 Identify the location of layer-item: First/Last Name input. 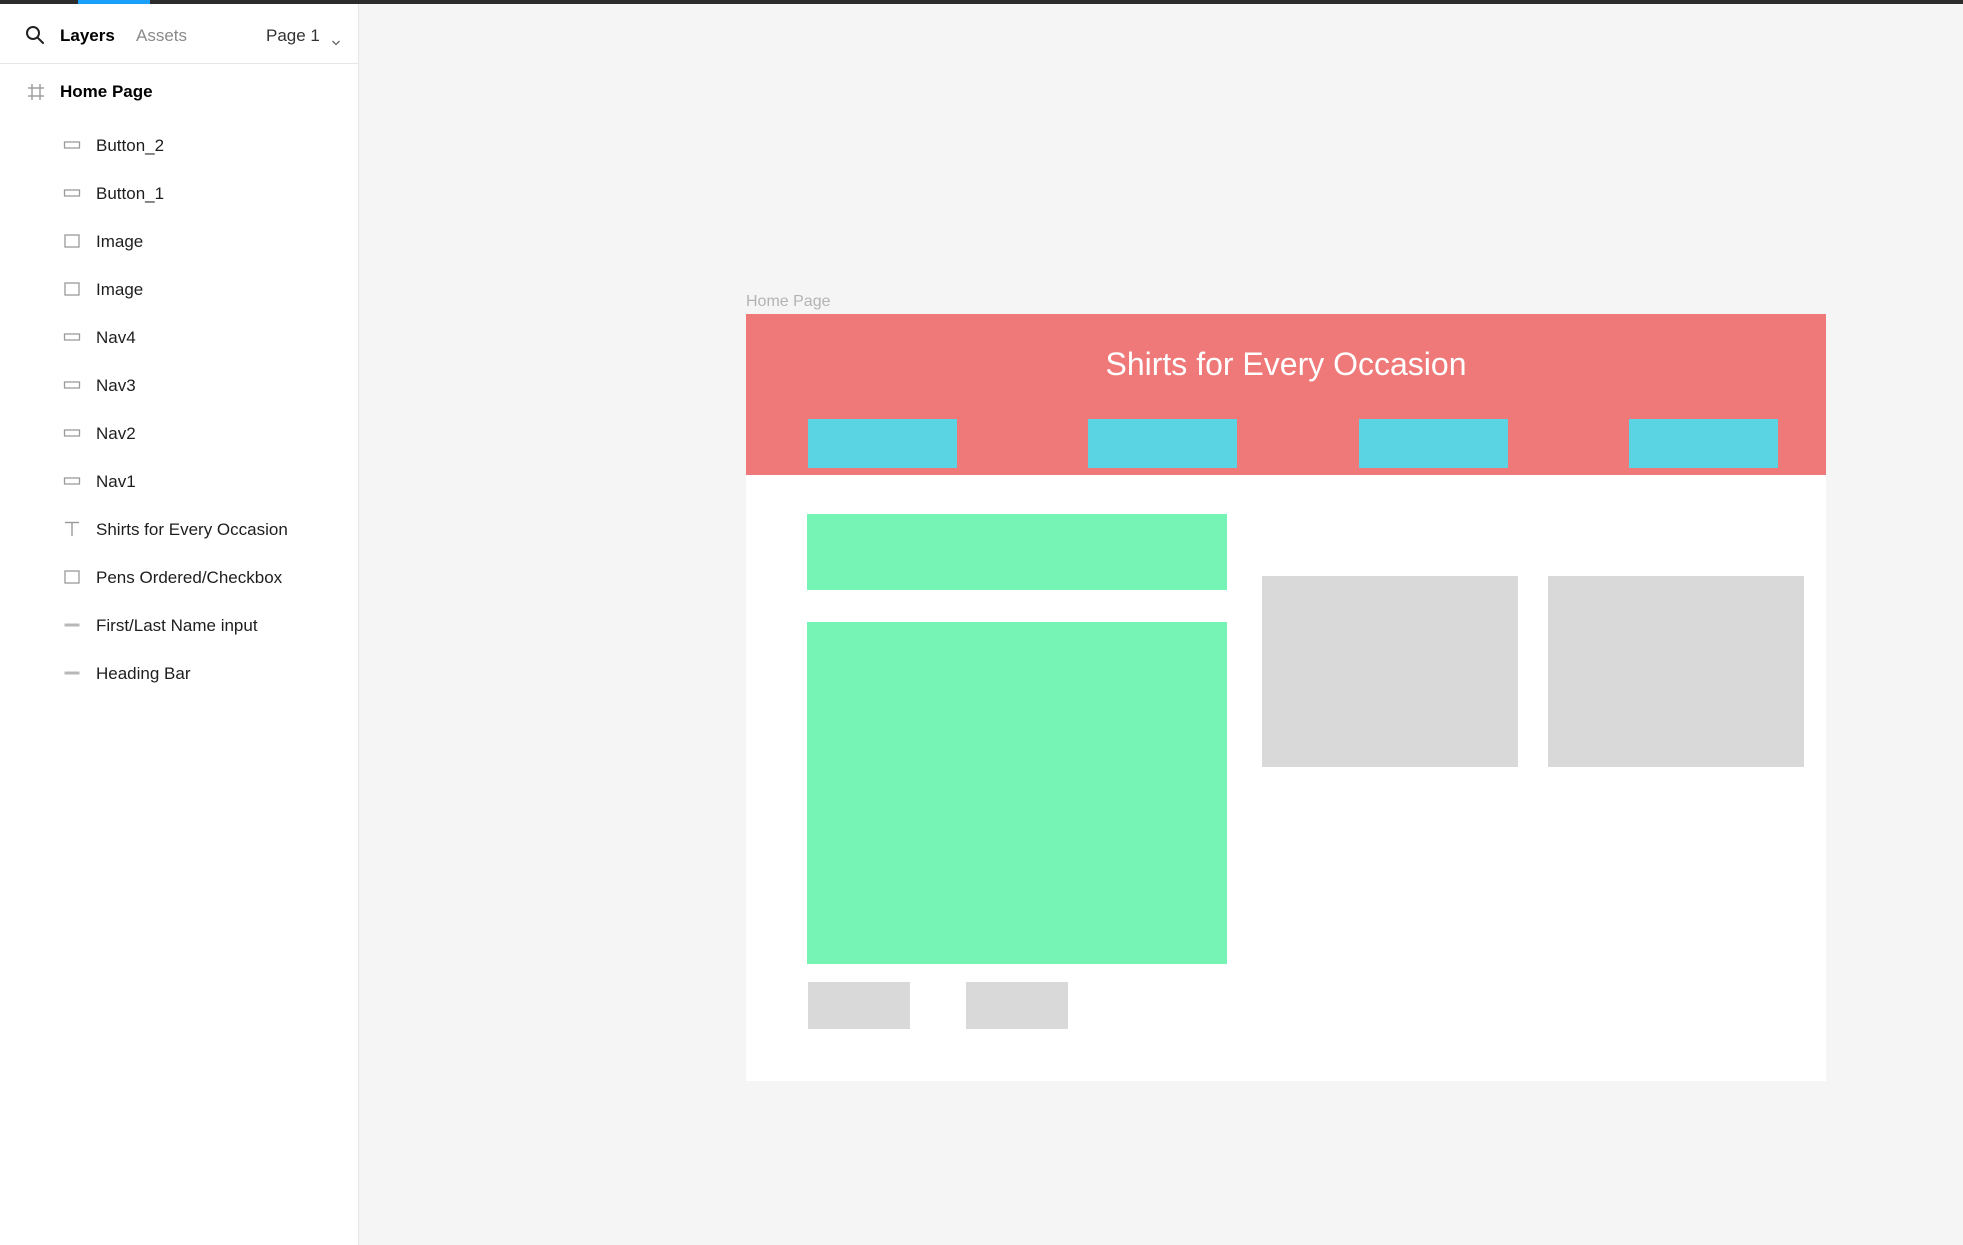
(179, 626).